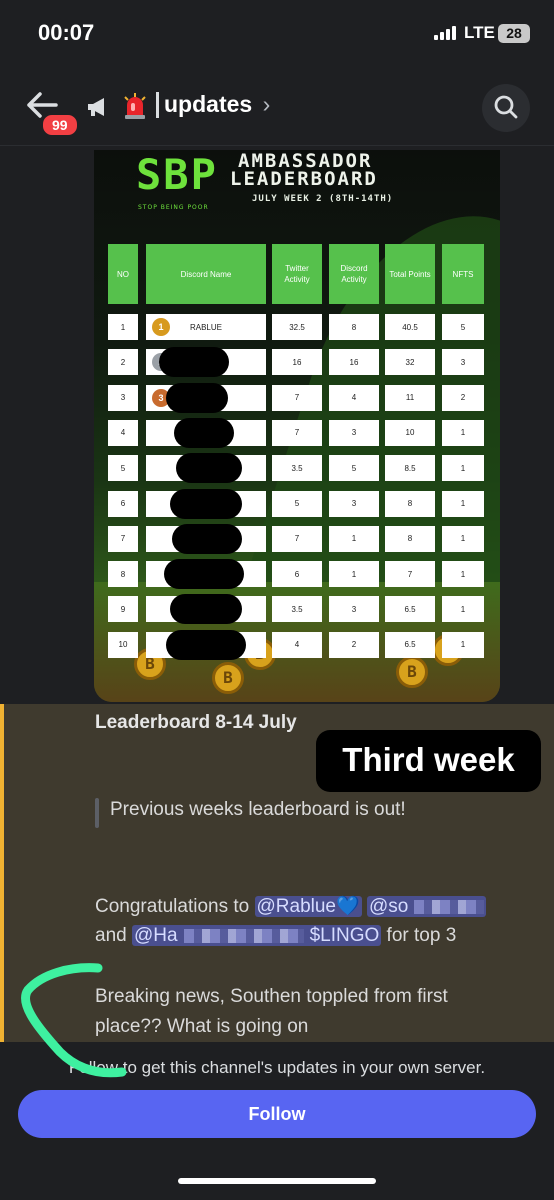  What do you see at coordinates (123, 432) in the screenshot?
I see `table-cell-no: 4` at bounding box center [123, 432].